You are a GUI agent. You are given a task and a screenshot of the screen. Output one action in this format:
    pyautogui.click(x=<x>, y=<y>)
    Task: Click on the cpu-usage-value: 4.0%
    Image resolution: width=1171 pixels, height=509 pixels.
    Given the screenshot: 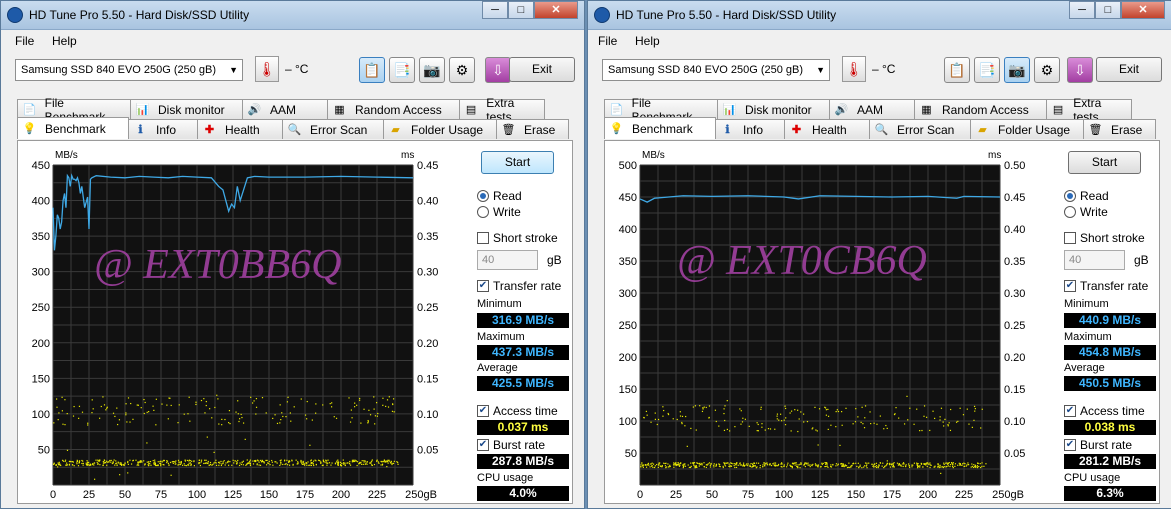 What is the action you would take?
    pyautogui.click(x=523, y=493)
    